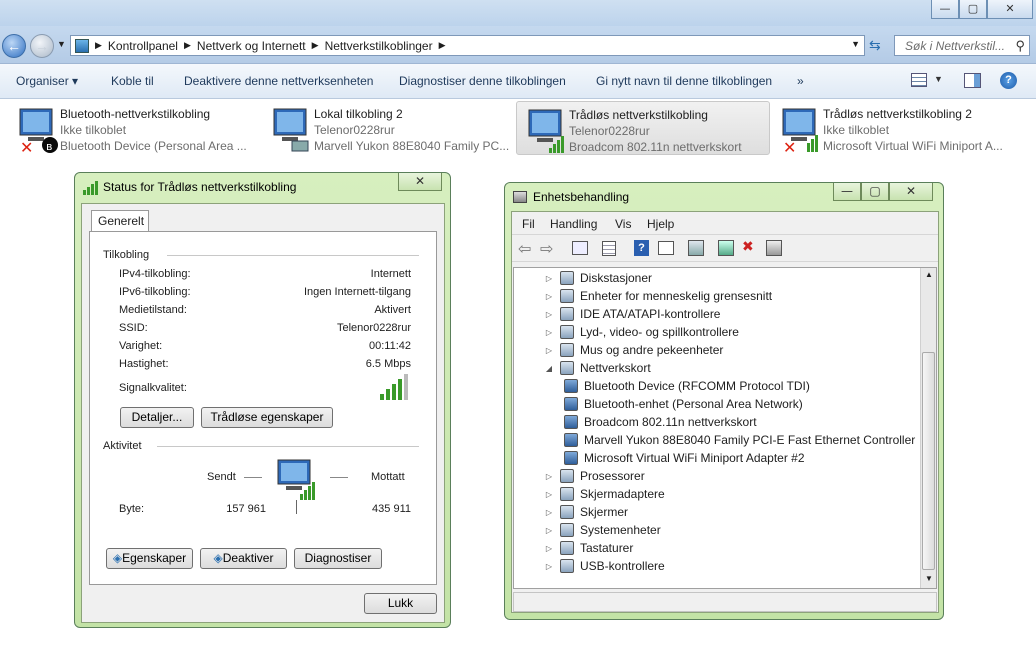 The width and height of the screenshot is (1036, 649). What do you see at coordinates (42, 46) in the screenshot?
I see `forward-button: →` at bounding box center [42, 46].